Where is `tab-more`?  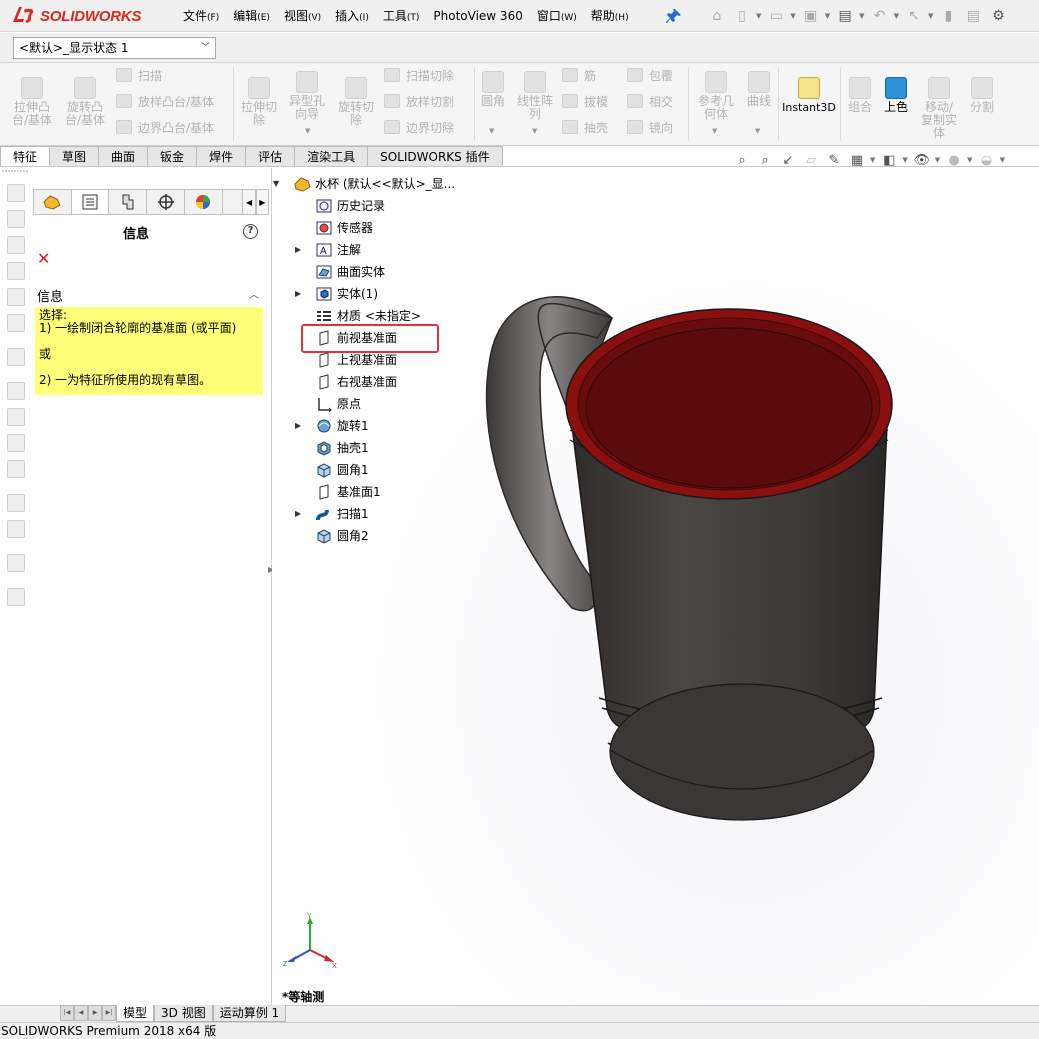 tab-more is located at coordinates (232, 202).